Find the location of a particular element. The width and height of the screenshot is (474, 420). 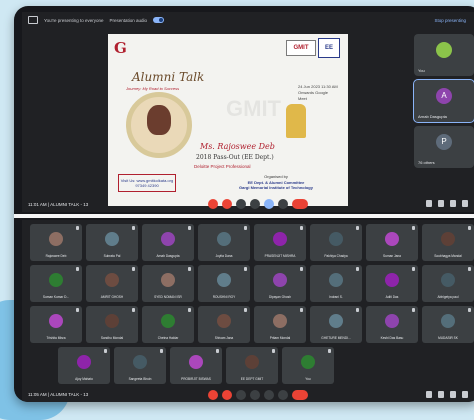

trophy-icon is located at coordinates (296, 121).